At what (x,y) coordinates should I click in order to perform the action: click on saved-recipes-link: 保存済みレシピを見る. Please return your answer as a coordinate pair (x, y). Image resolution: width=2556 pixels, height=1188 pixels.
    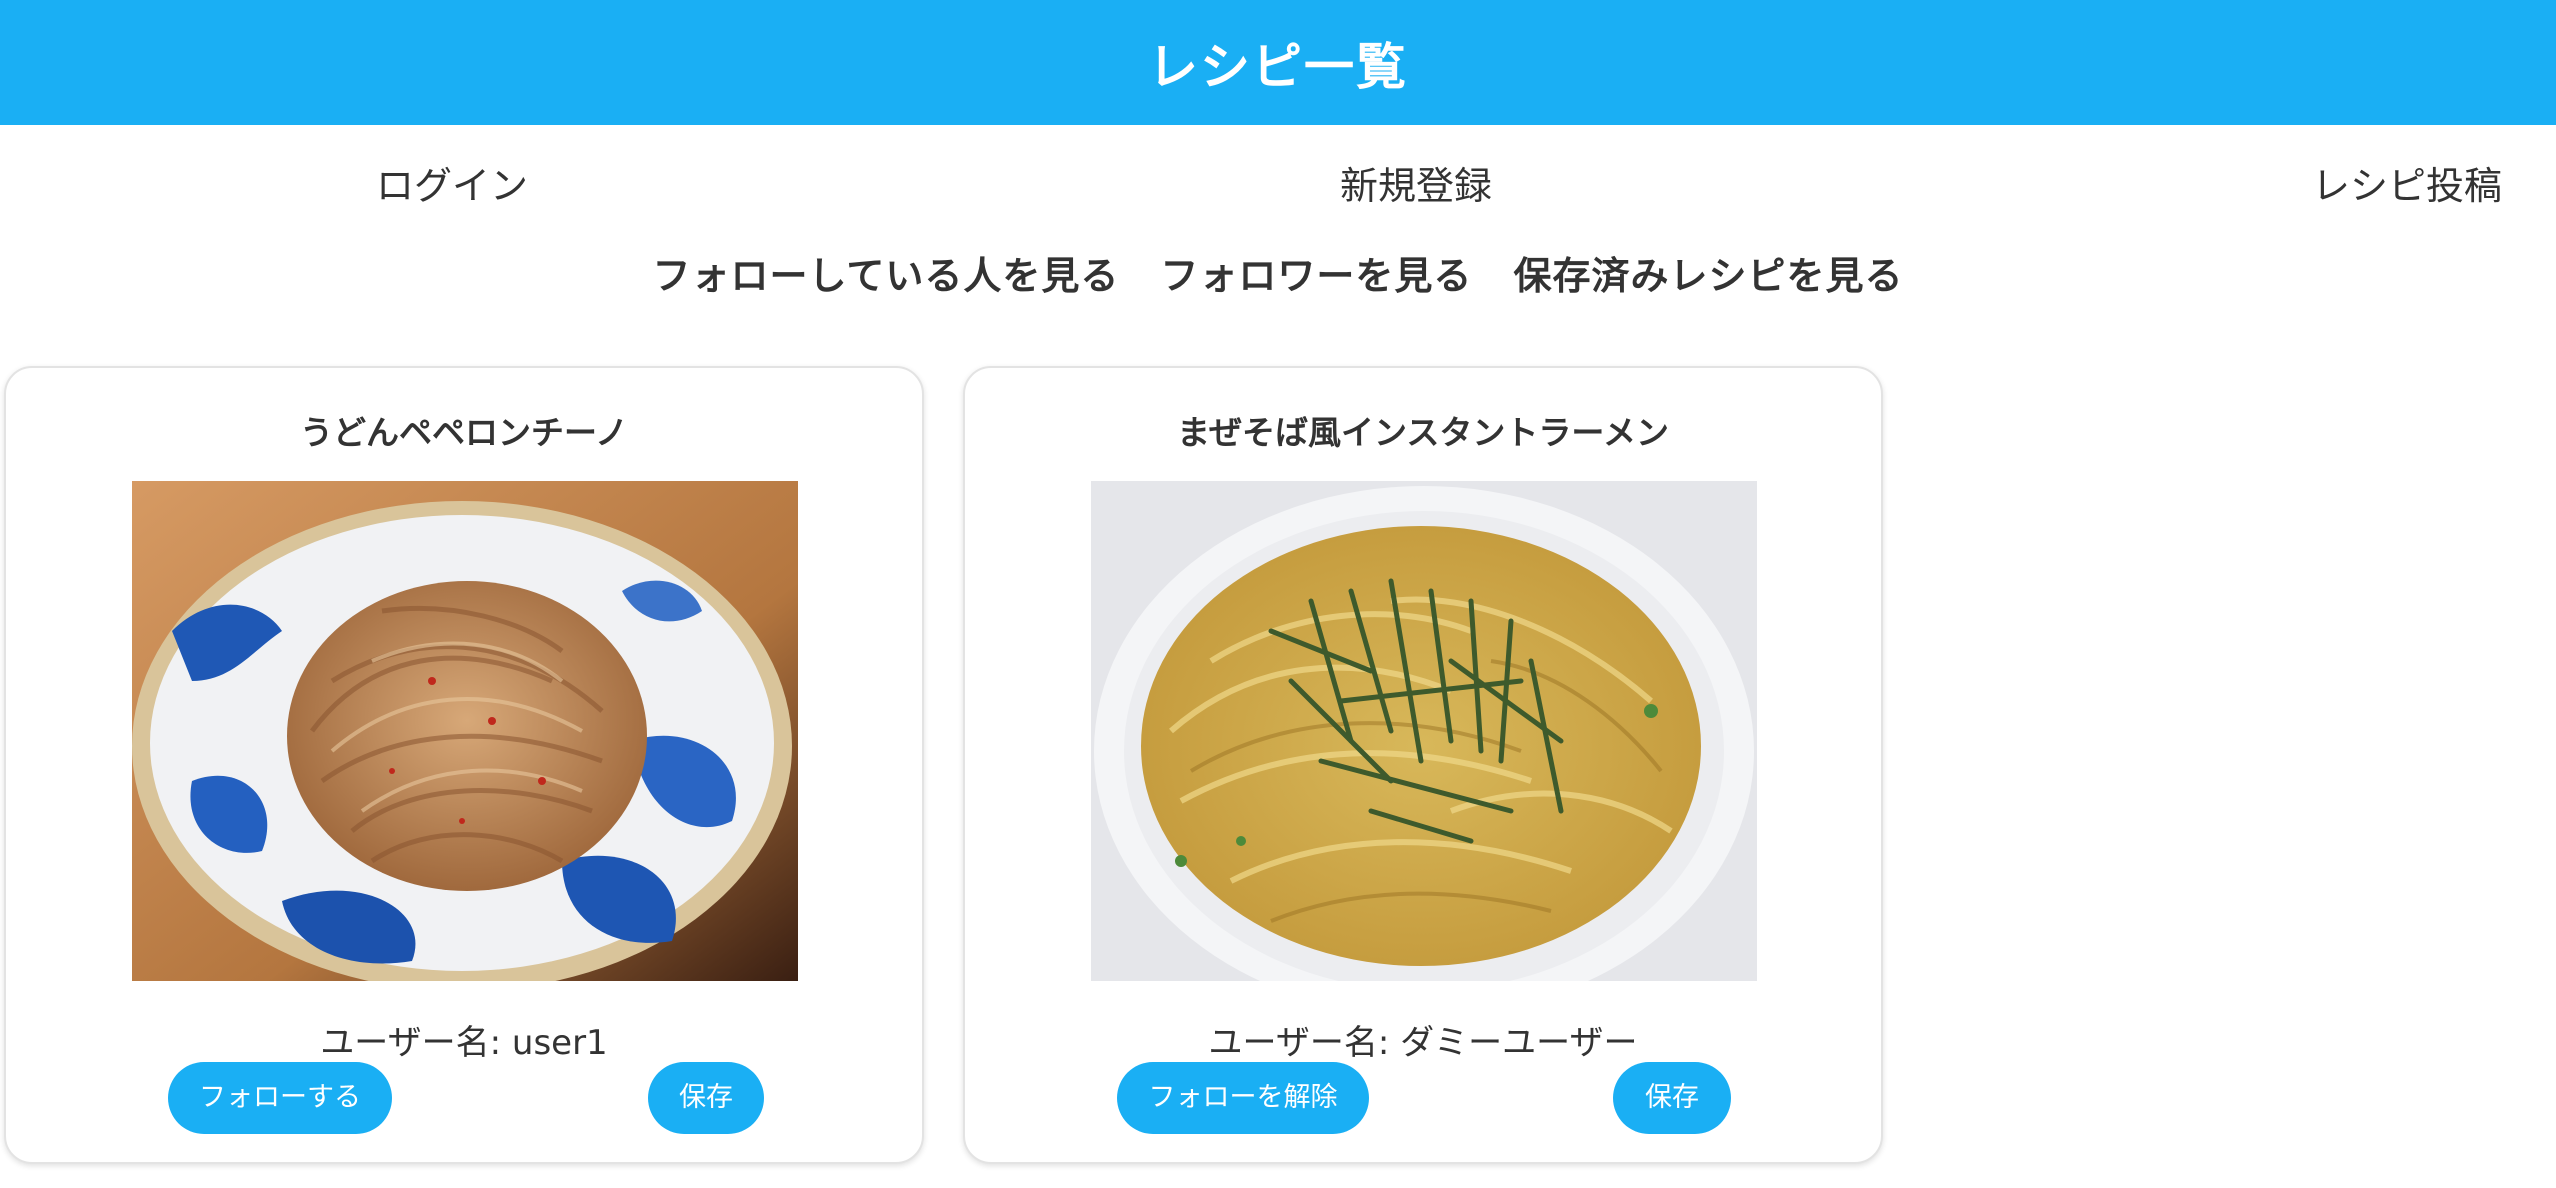
    Looking at the image, I should click on (1709, 276).